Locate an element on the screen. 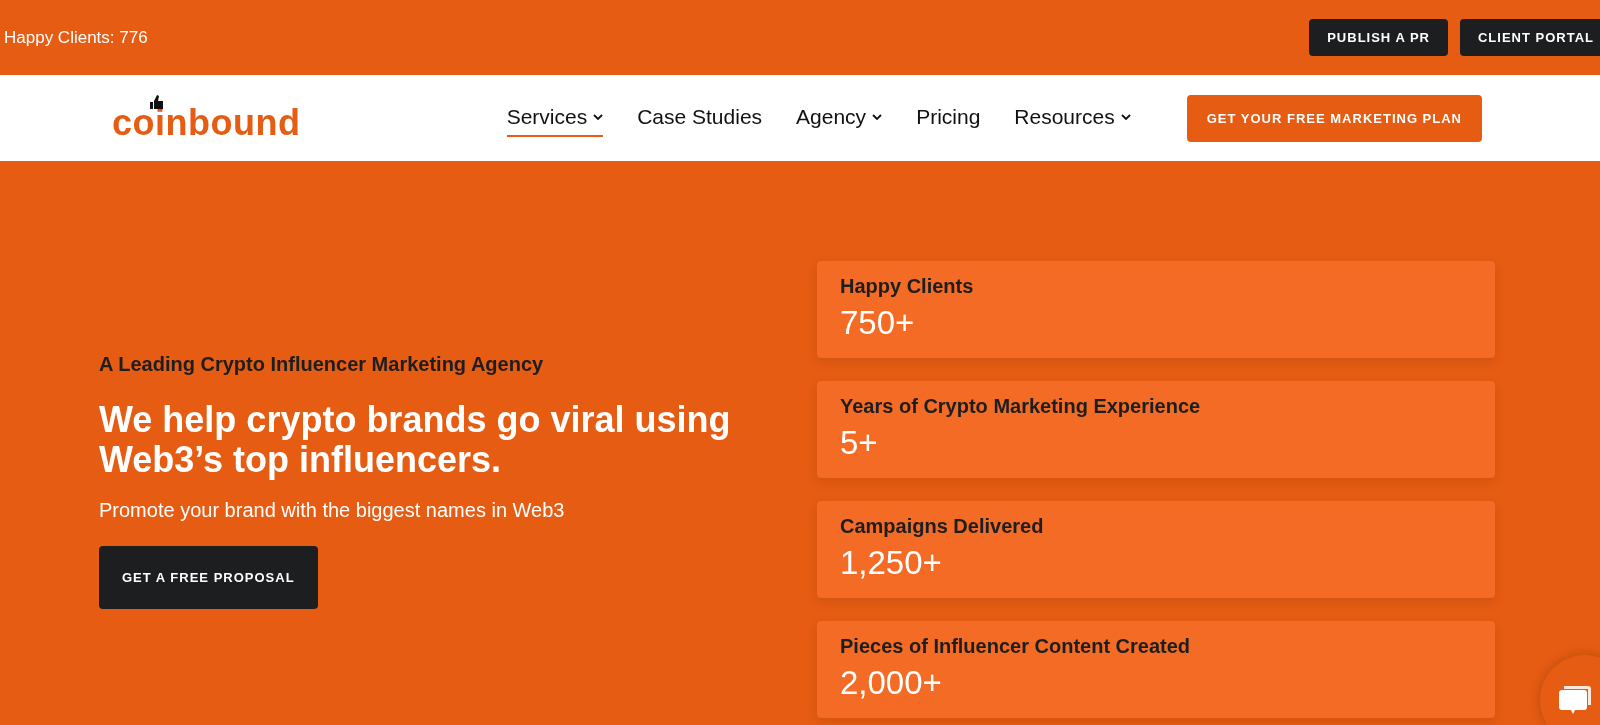  stat-value: 1,250+ is located at coordinates (891, 563).